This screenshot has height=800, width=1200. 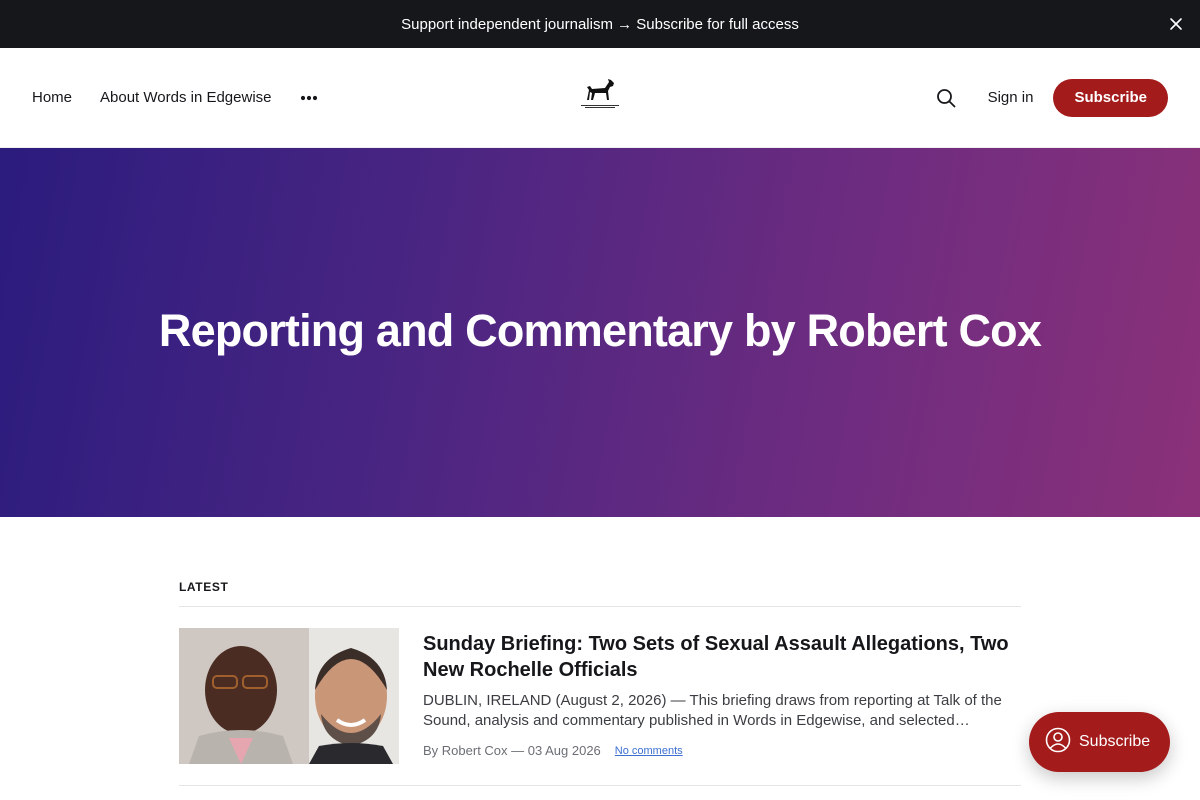 What do you see at coordinates (649, 751) in the screenshot?
I see `comments-link: No comments` at bounding box center [649, 751].